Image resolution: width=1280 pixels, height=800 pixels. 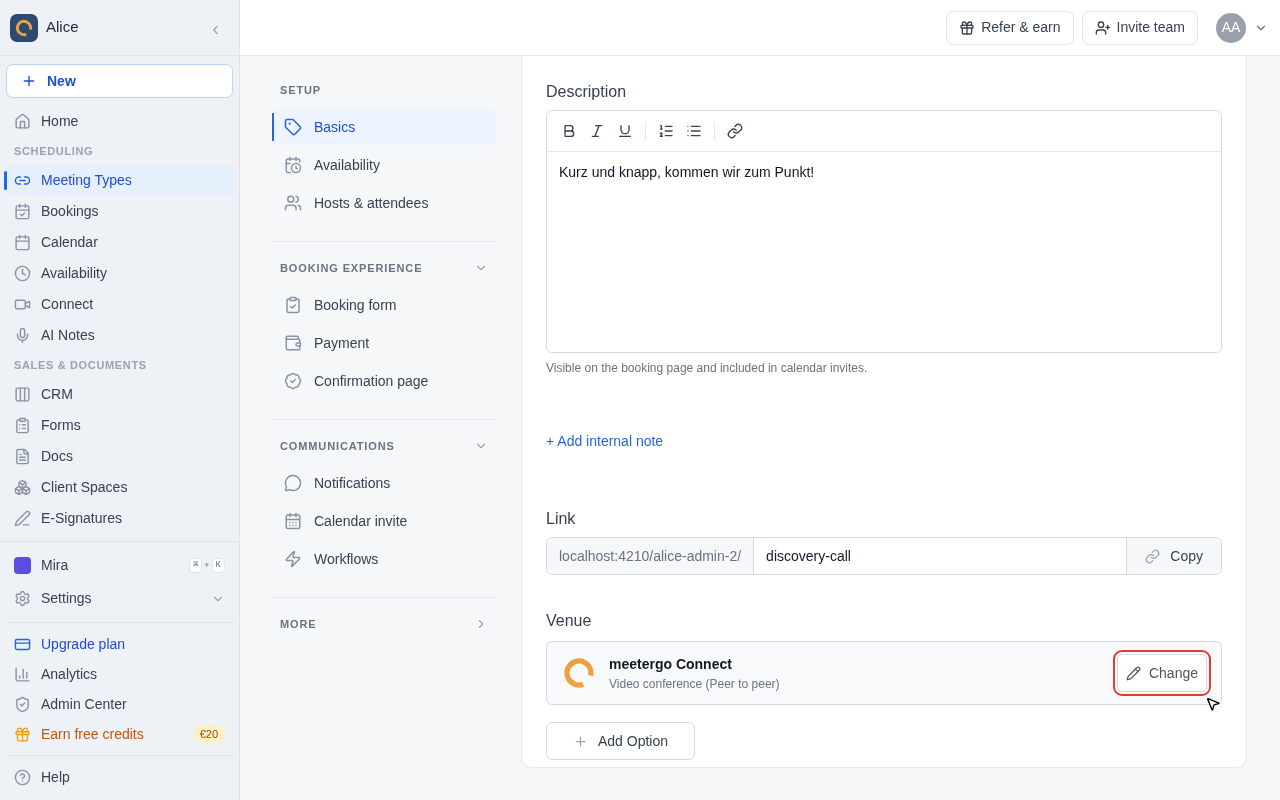 What do you see at coordinates (195, 565) in the screenshot?
I see `shortcut-key: ⌘` at bounding box center [195, 565].